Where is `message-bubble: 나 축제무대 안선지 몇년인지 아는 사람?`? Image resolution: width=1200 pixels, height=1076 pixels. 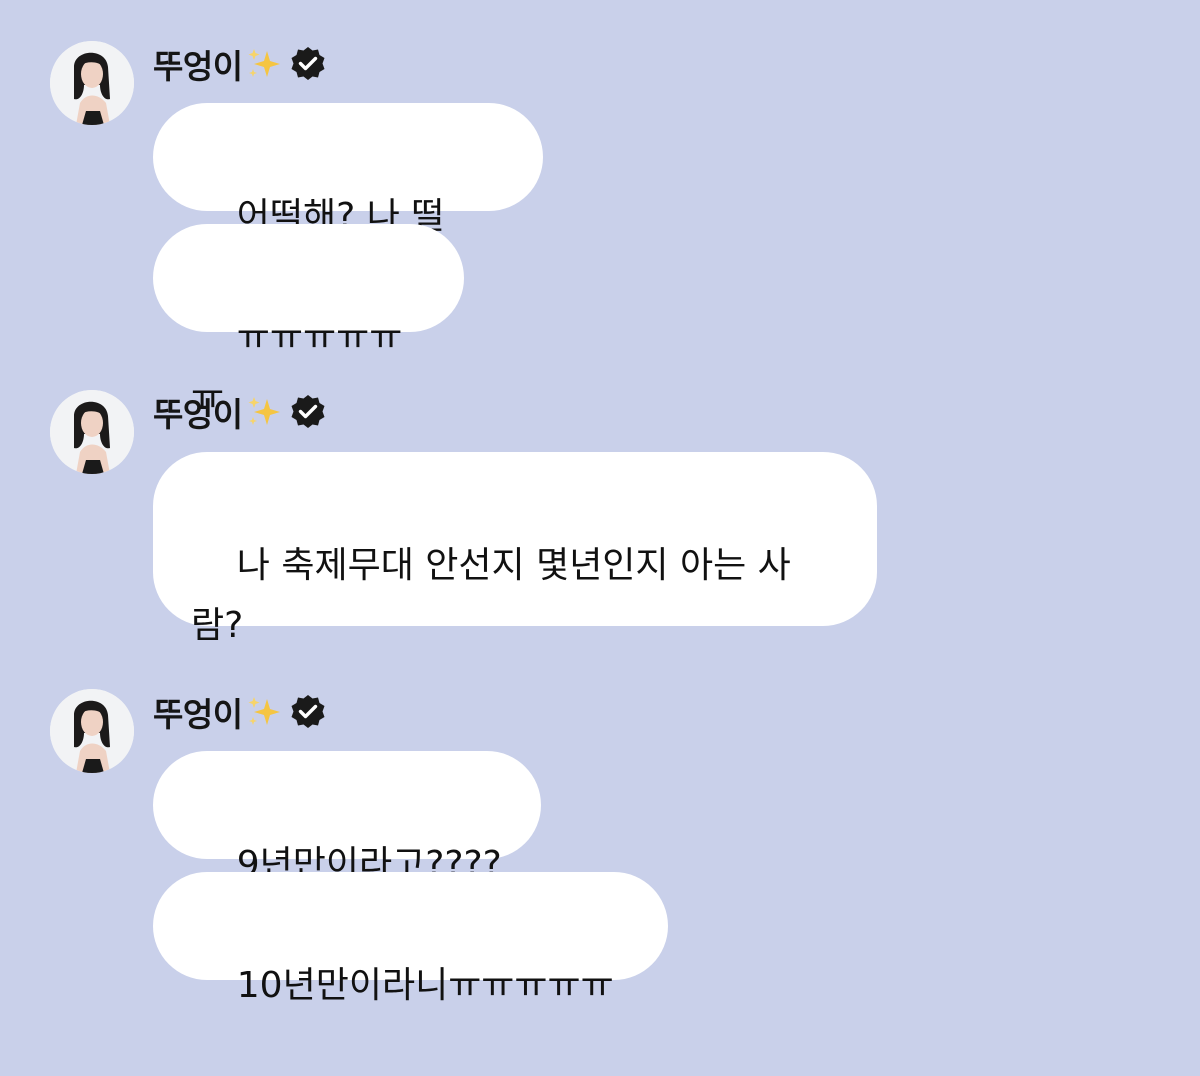 message-bubble: 나 축제무대 안선지 몇년인지 아는 사람? is located at coordinates (515, 549).